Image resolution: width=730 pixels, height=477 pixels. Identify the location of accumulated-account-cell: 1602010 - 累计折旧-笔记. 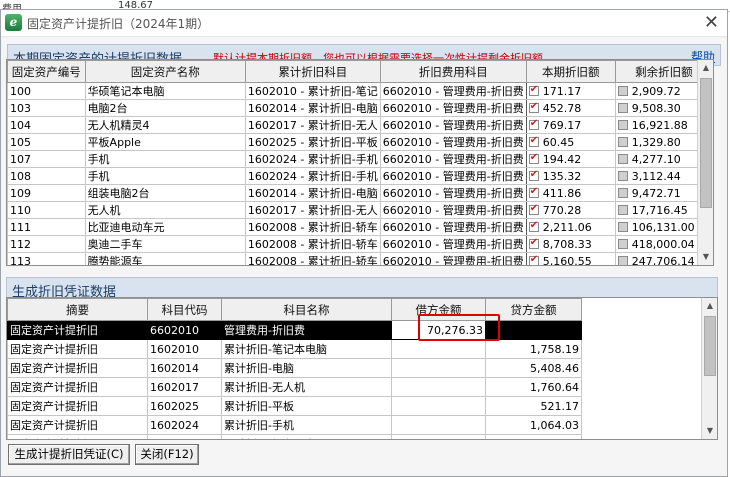
(312, 91).